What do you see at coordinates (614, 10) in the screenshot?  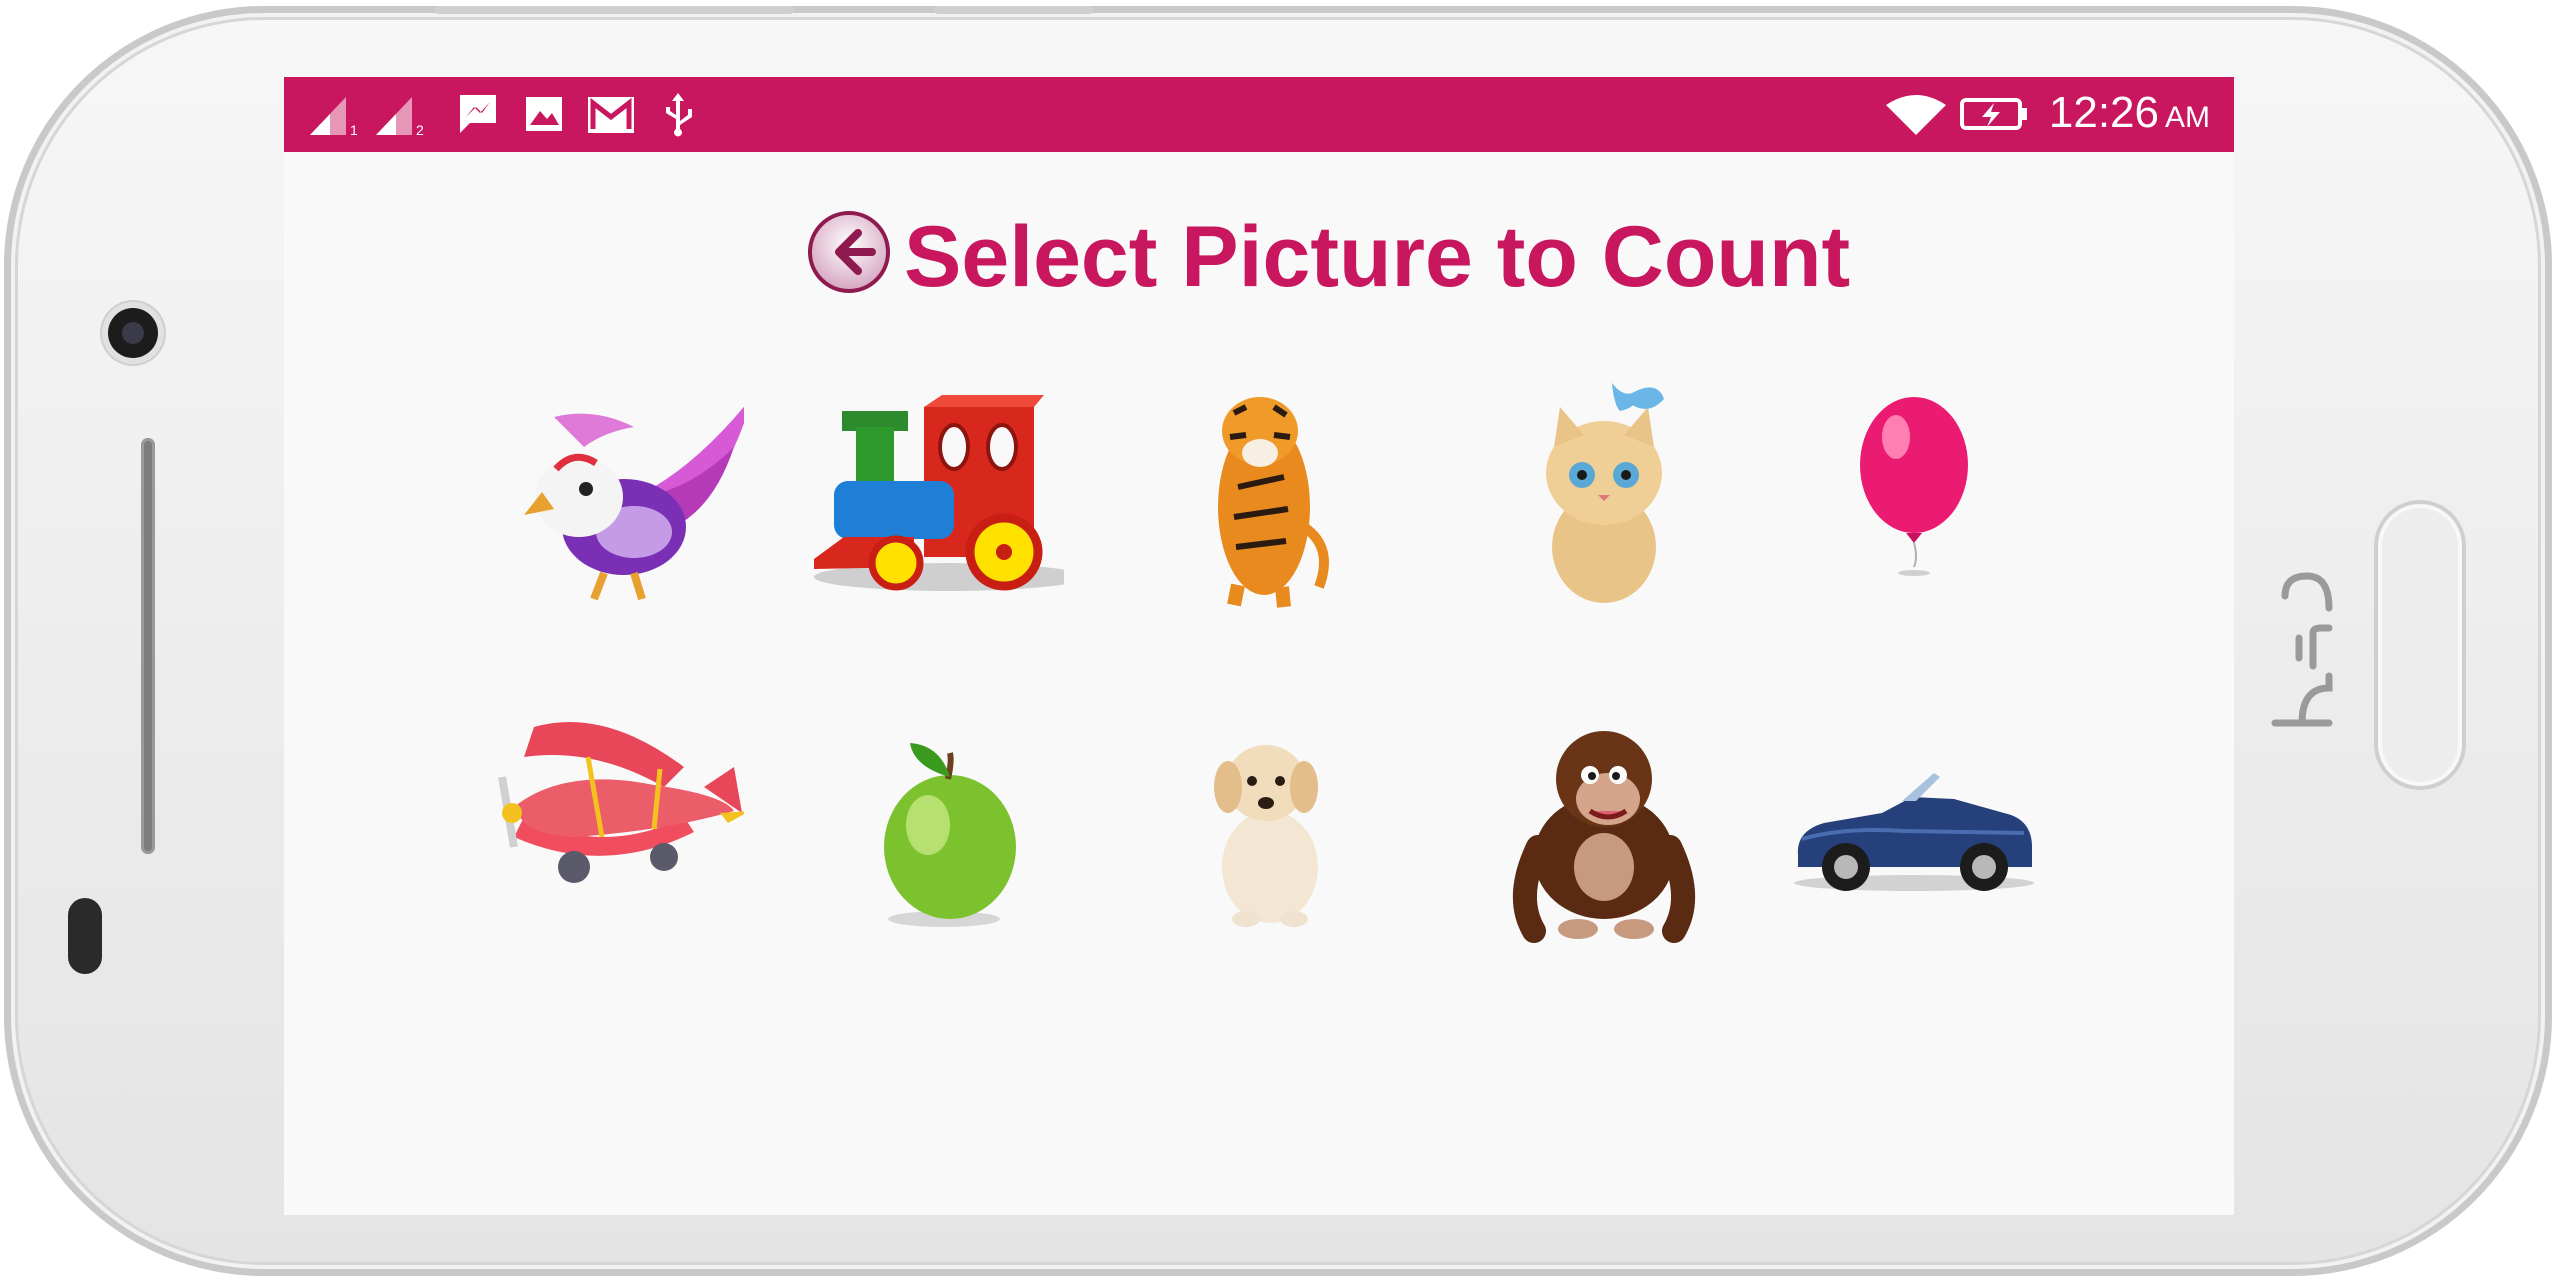 I see `phone-top-rim` at bounding box center [614, 10].